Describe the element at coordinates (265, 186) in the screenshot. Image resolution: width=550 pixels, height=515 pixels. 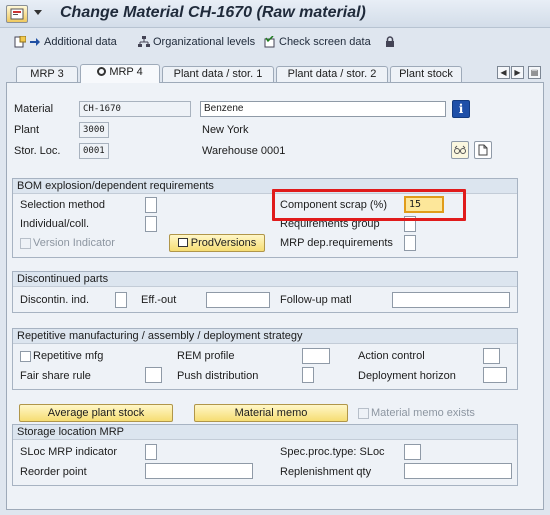
I see `group-title: BOM explosion/dependent requirements` at that location.